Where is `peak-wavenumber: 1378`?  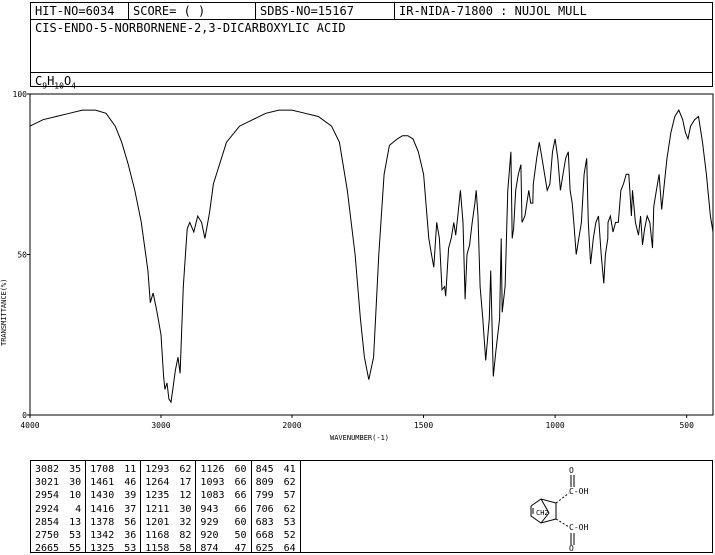 peak-wavenumber: 1378 is located at coordinates (102, 522).